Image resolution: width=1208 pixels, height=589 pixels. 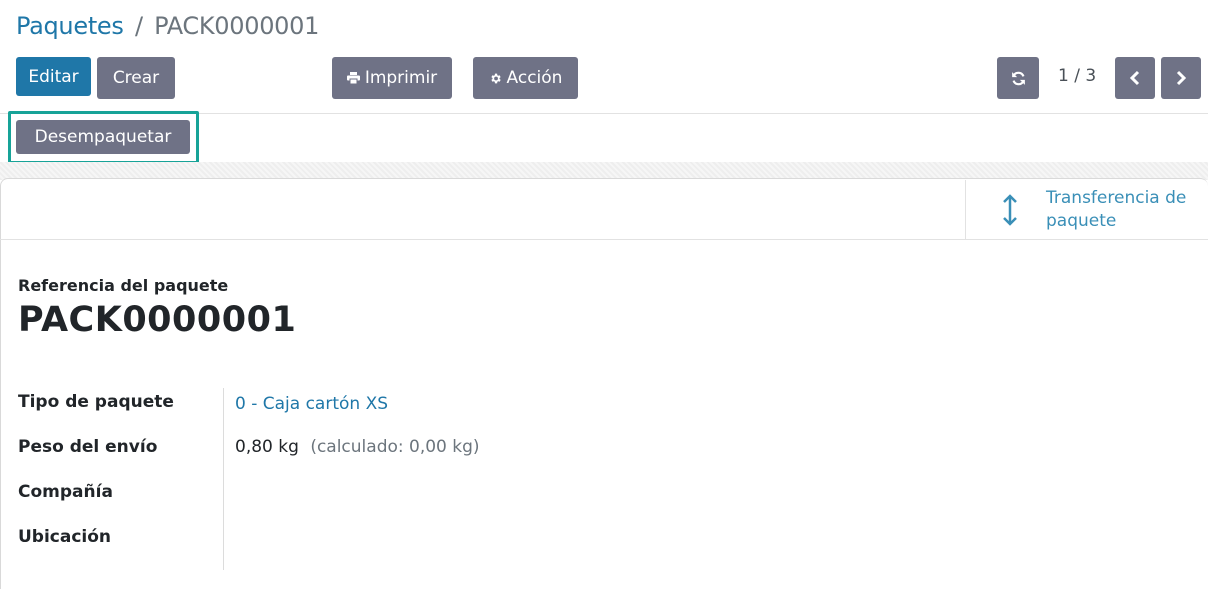 What do you see at coordinates (1081, 220) in the screenshot?
I see `package-transfer-label-line2: paquete` at bounding box center [1081, 220].